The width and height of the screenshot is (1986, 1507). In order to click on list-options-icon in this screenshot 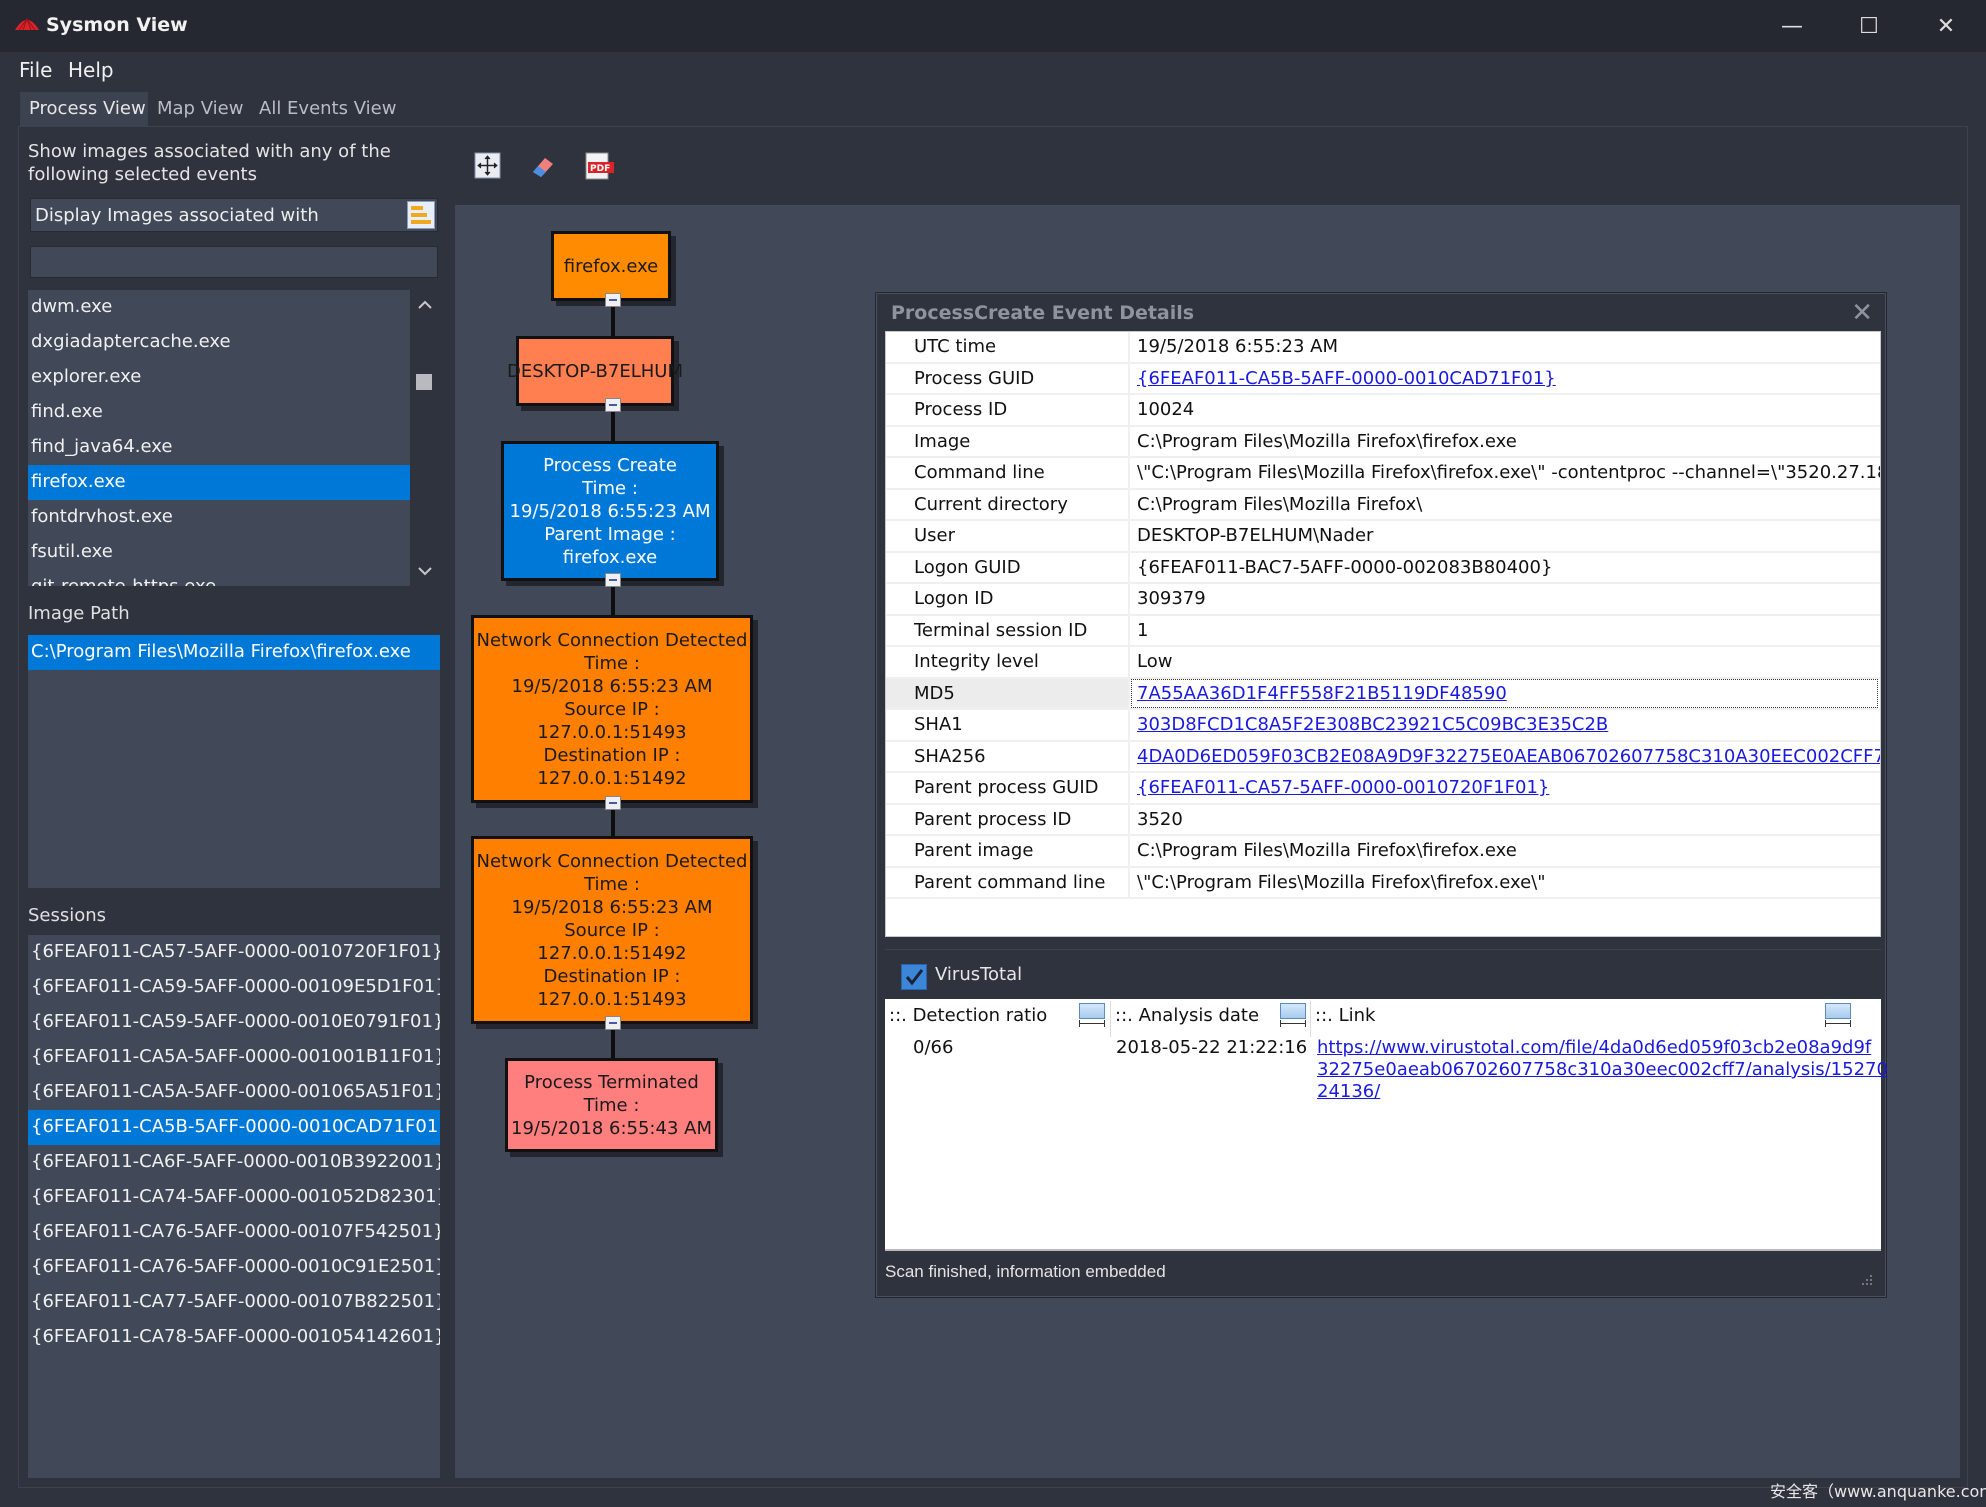, I will do `click(421, 215)`.